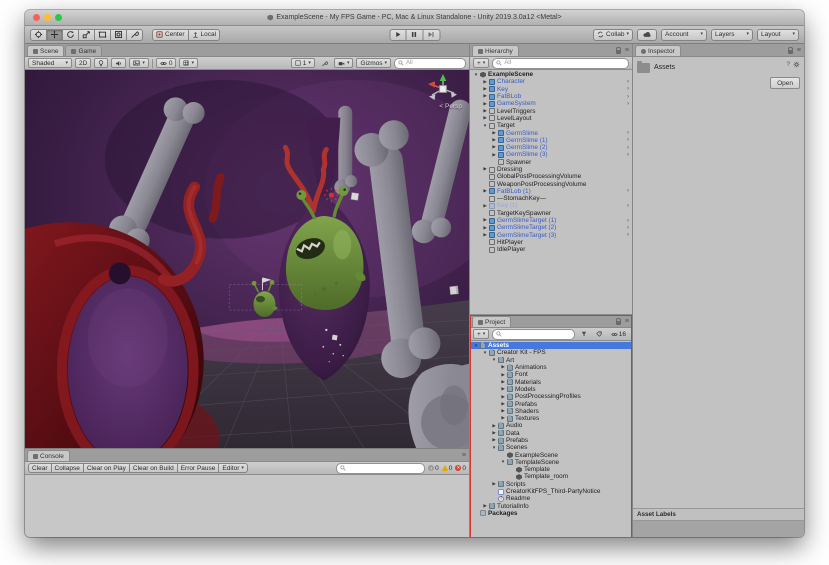 This screenshot has width=829, height=565. Describe the element at coordinates (166, 63) in the screenshot. I see `scene-visibility-toggle: 0` at that location.